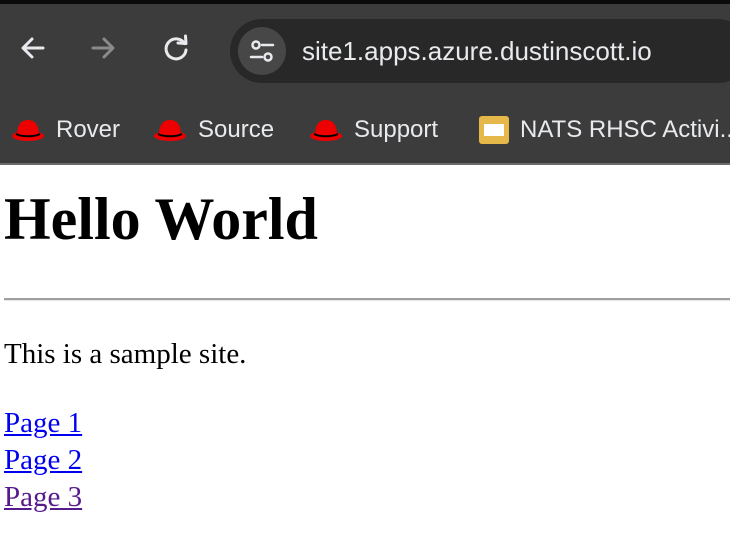  Describe the element at coordinates (125, 354) in the screenshot. I see `page-paragraph: This is a sample site.` at that location.